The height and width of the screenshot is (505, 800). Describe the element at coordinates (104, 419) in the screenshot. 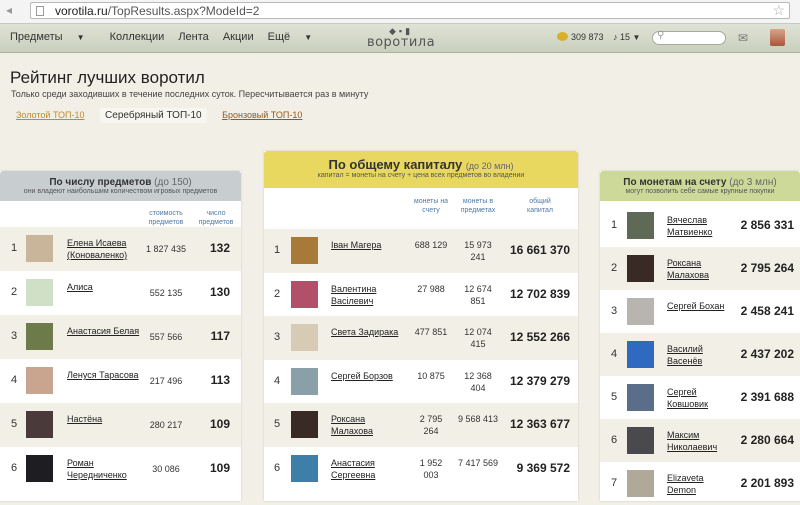

I see `user-name-link: Настёна` at that location.